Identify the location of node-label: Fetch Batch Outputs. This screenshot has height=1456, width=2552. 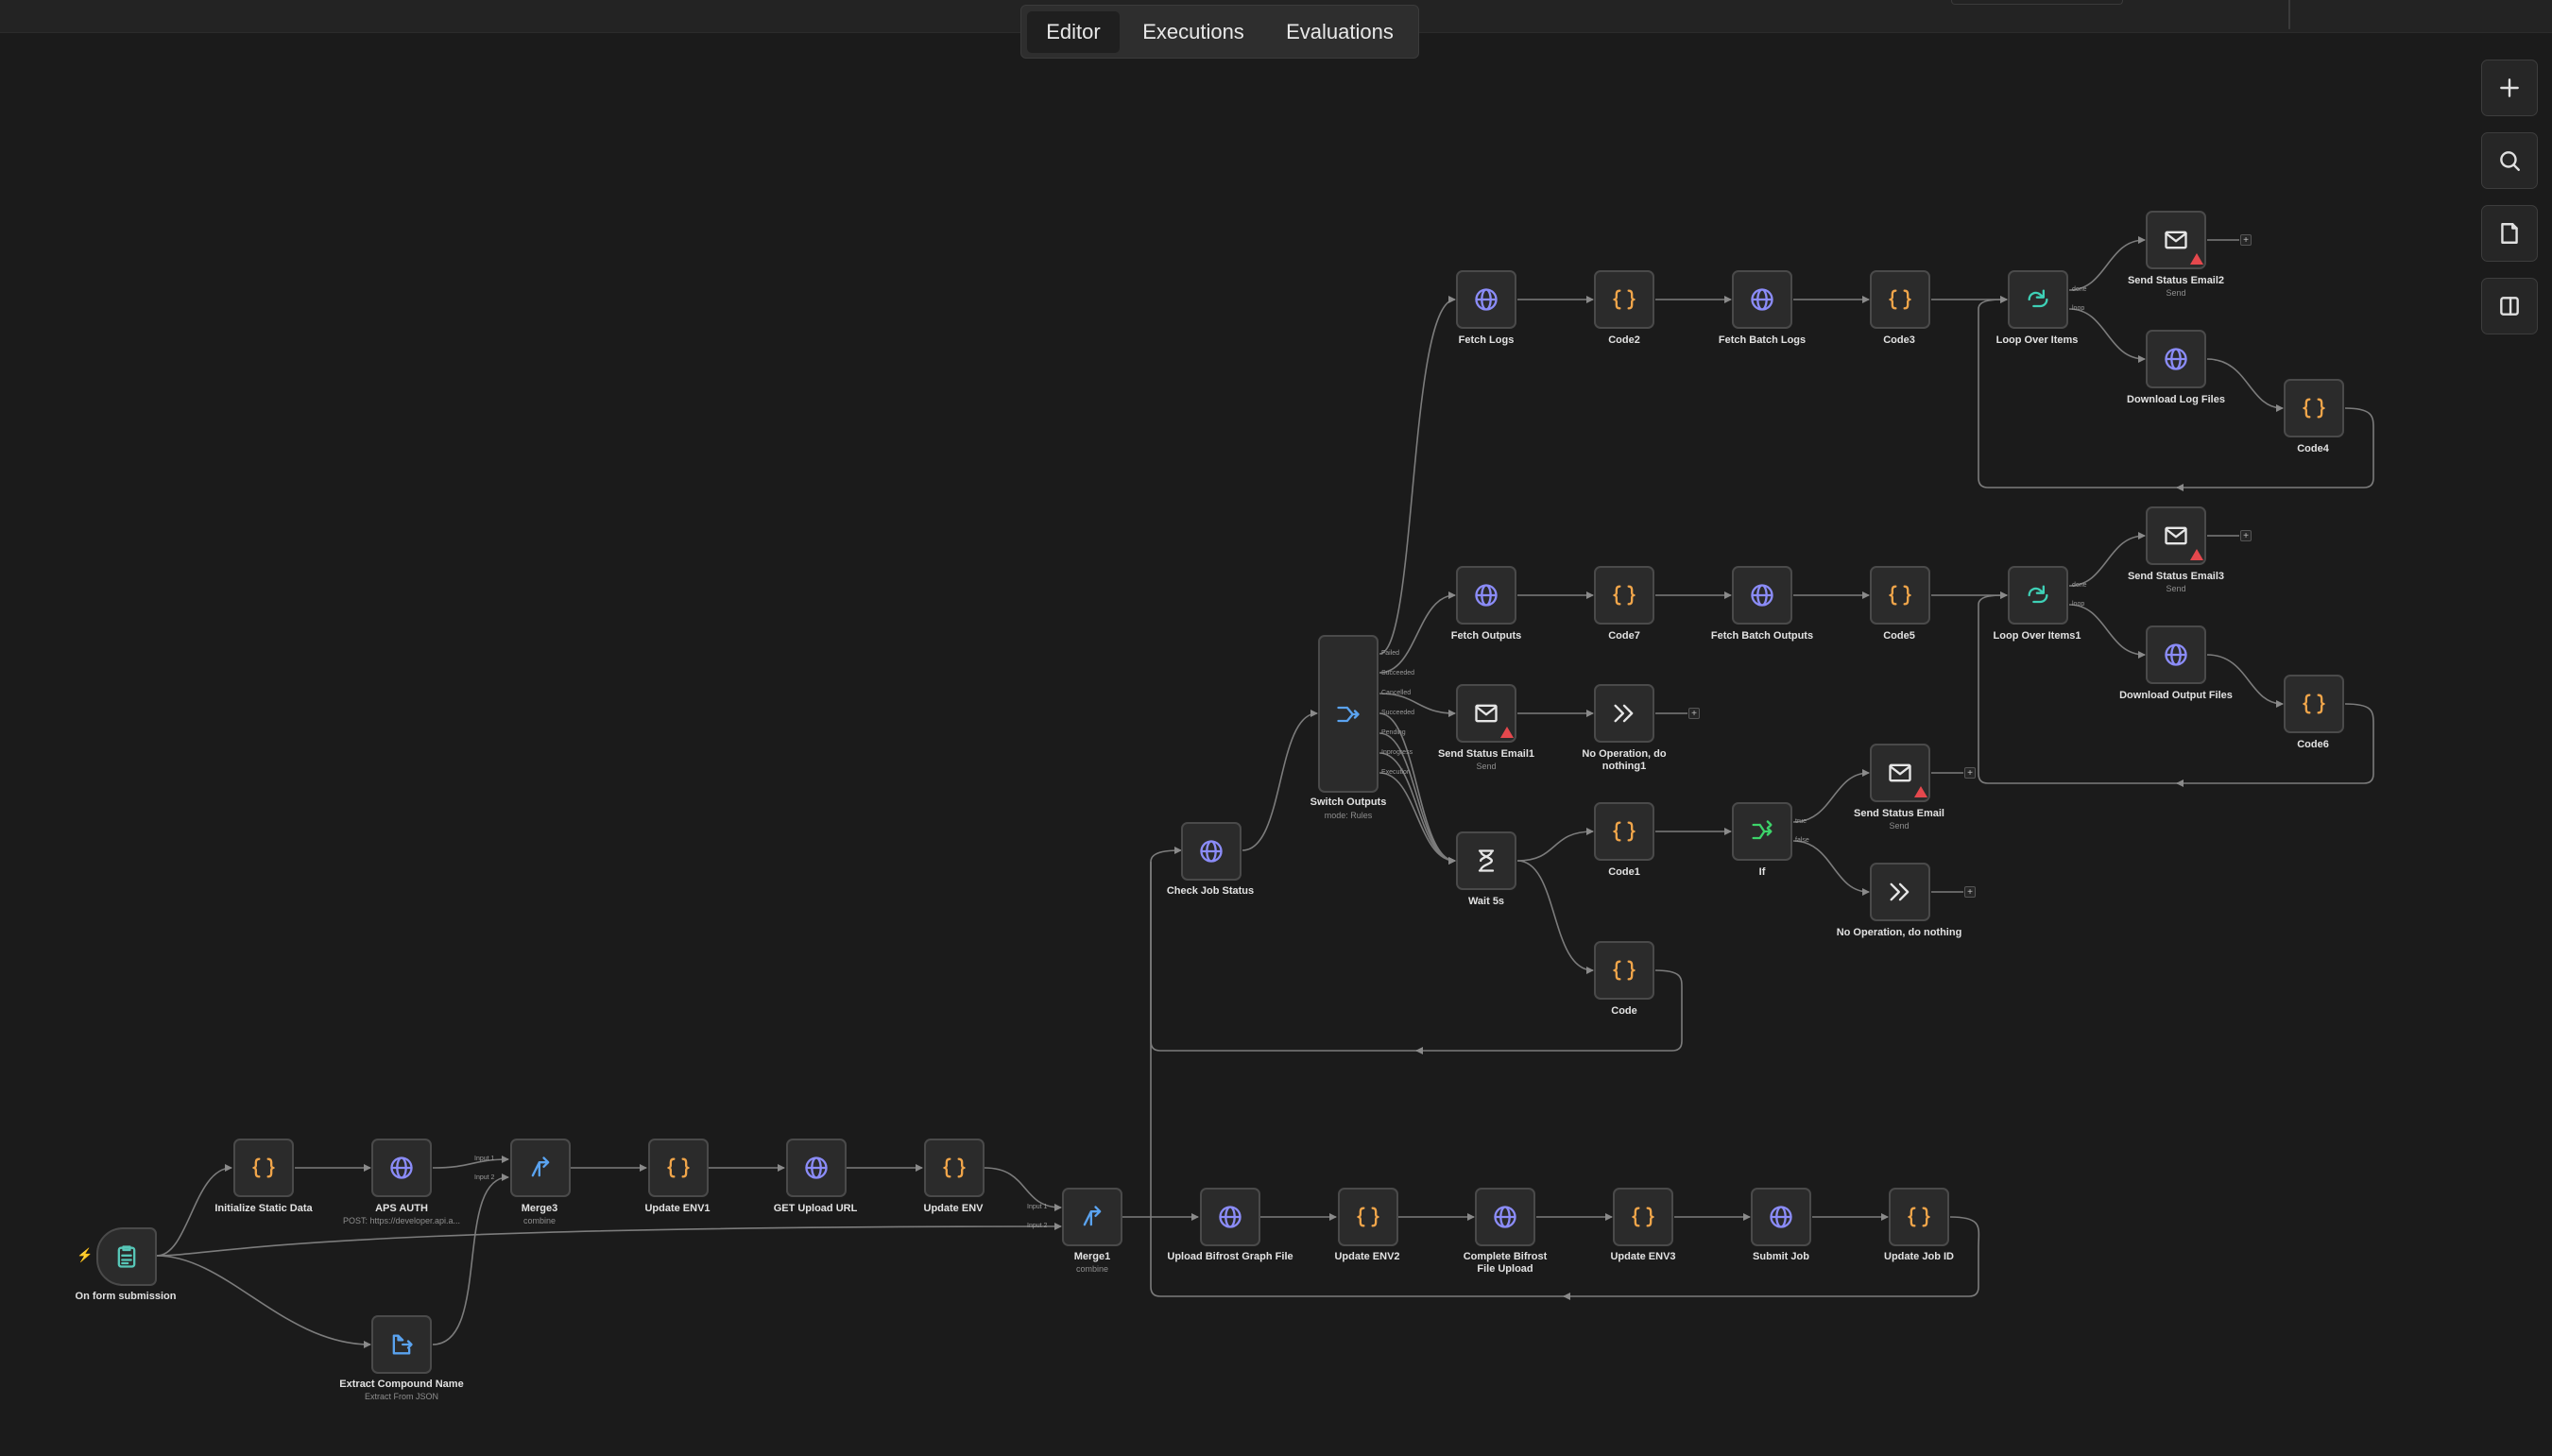
(1762, 636).